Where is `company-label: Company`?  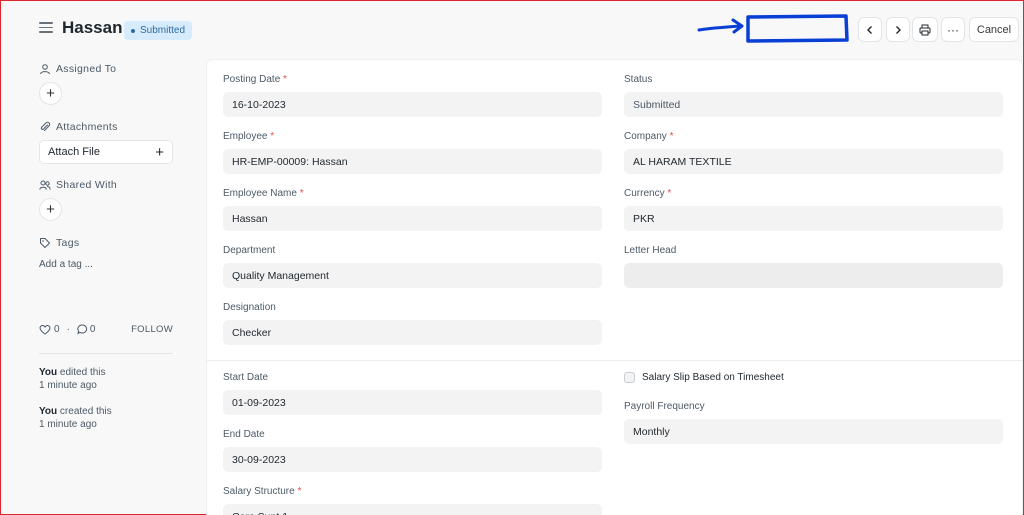 company-label: Company is located at coordinates (645, 136).